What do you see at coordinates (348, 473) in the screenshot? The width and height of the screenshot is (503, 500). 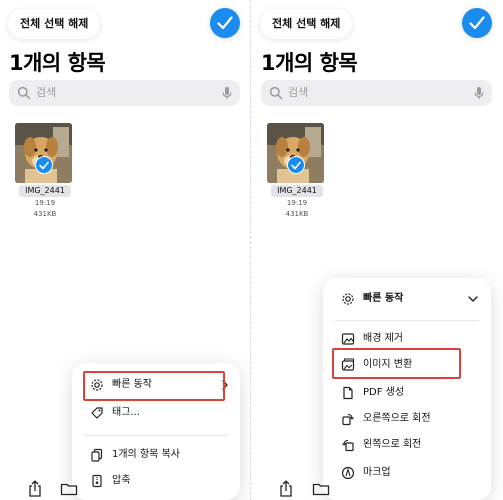 I see `markup-pen-icon` at bounding box center [348, 473].